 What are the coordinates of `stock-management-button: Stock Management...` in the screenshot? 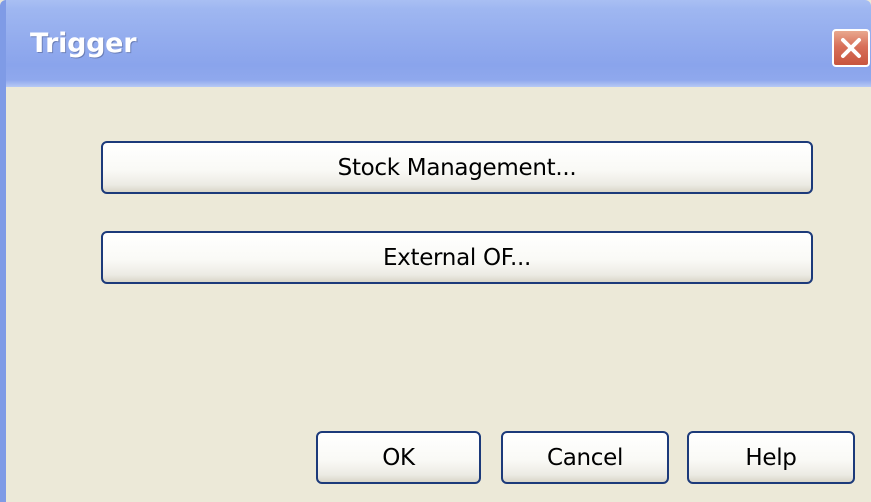 It's located at (457, 167).